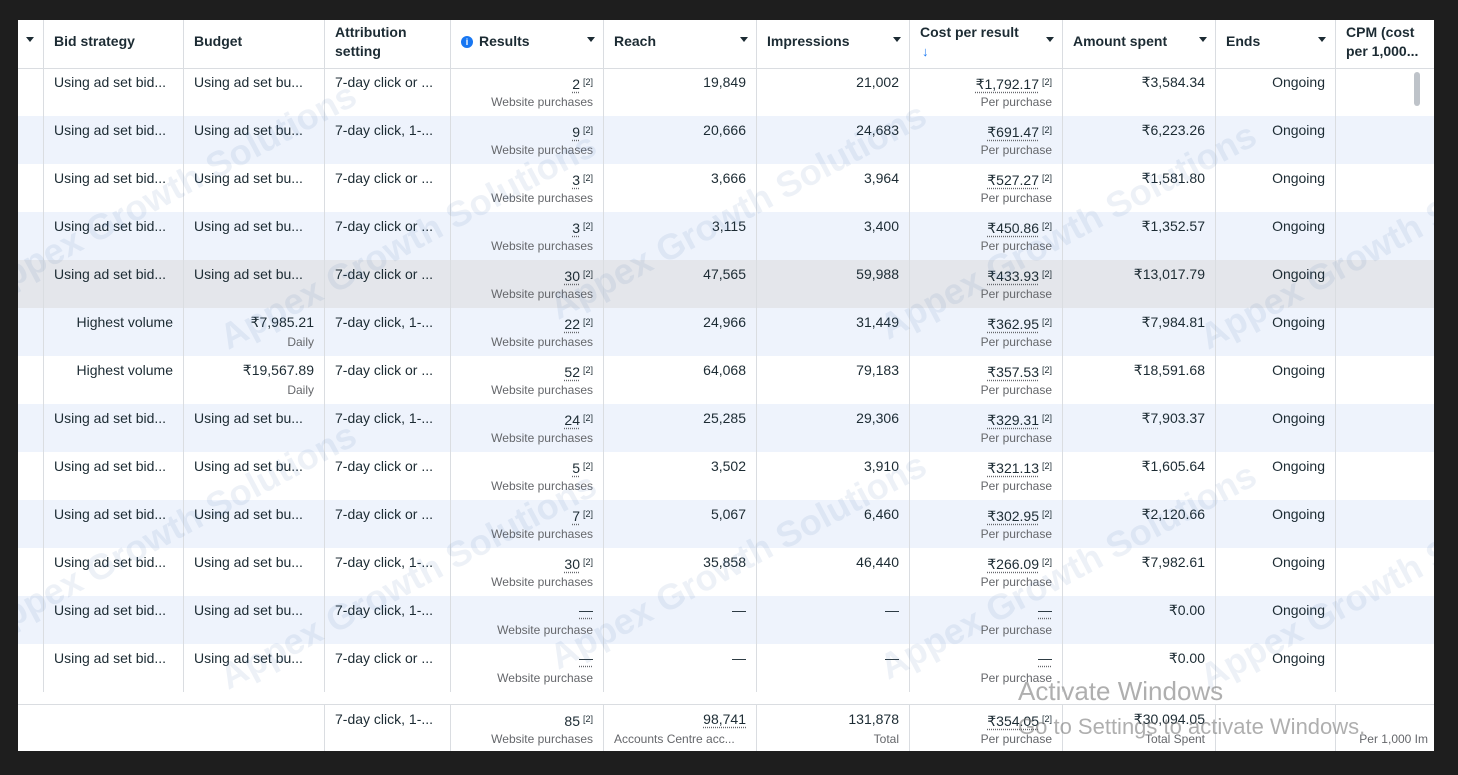 This screenshot has height=775, width=1458. I want to click on amount-spent-cell: ₹7,903.37, so click(1139, 428).